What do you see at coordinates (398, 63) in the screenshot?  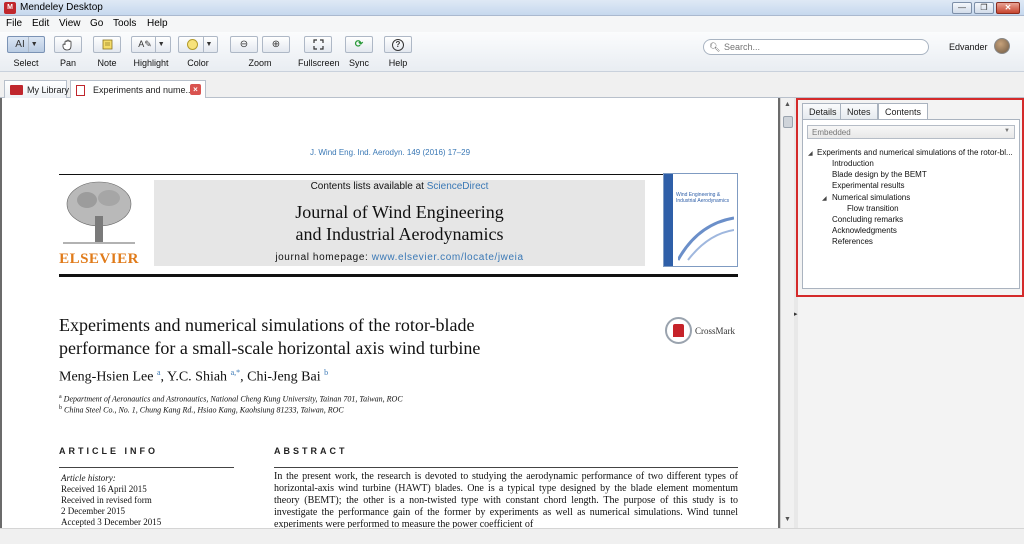 I see `help-label: Help` at bounding box center [398, 63].